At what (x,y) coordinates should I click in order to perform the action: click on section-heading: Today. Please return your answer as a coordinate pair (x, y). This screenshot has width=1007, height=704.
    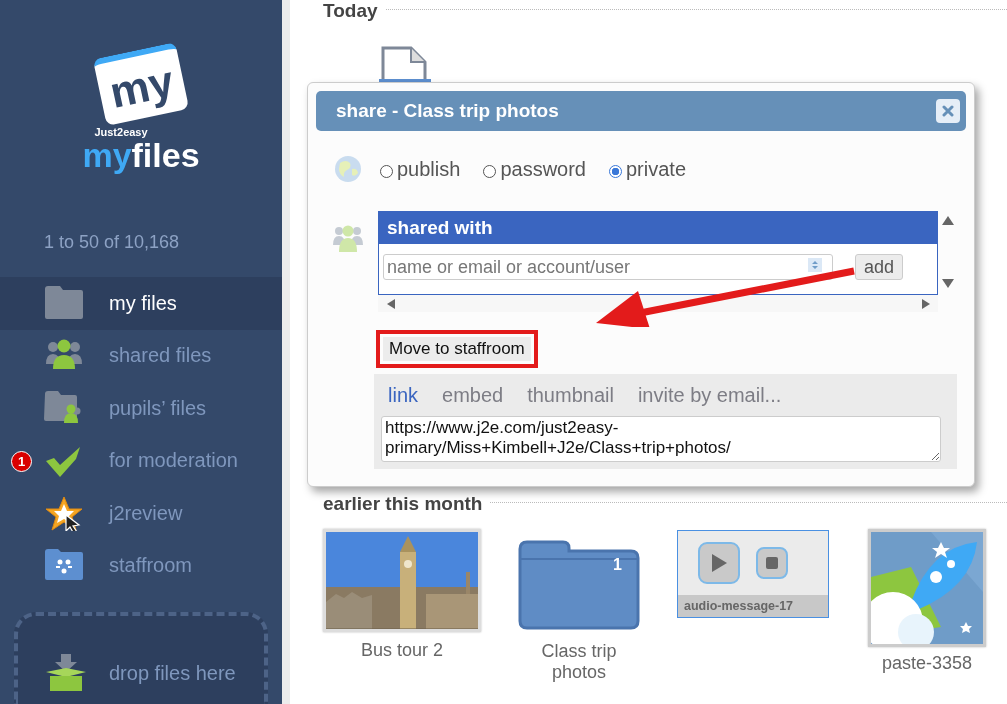
    Looking at the image, I should click on (350, 11).